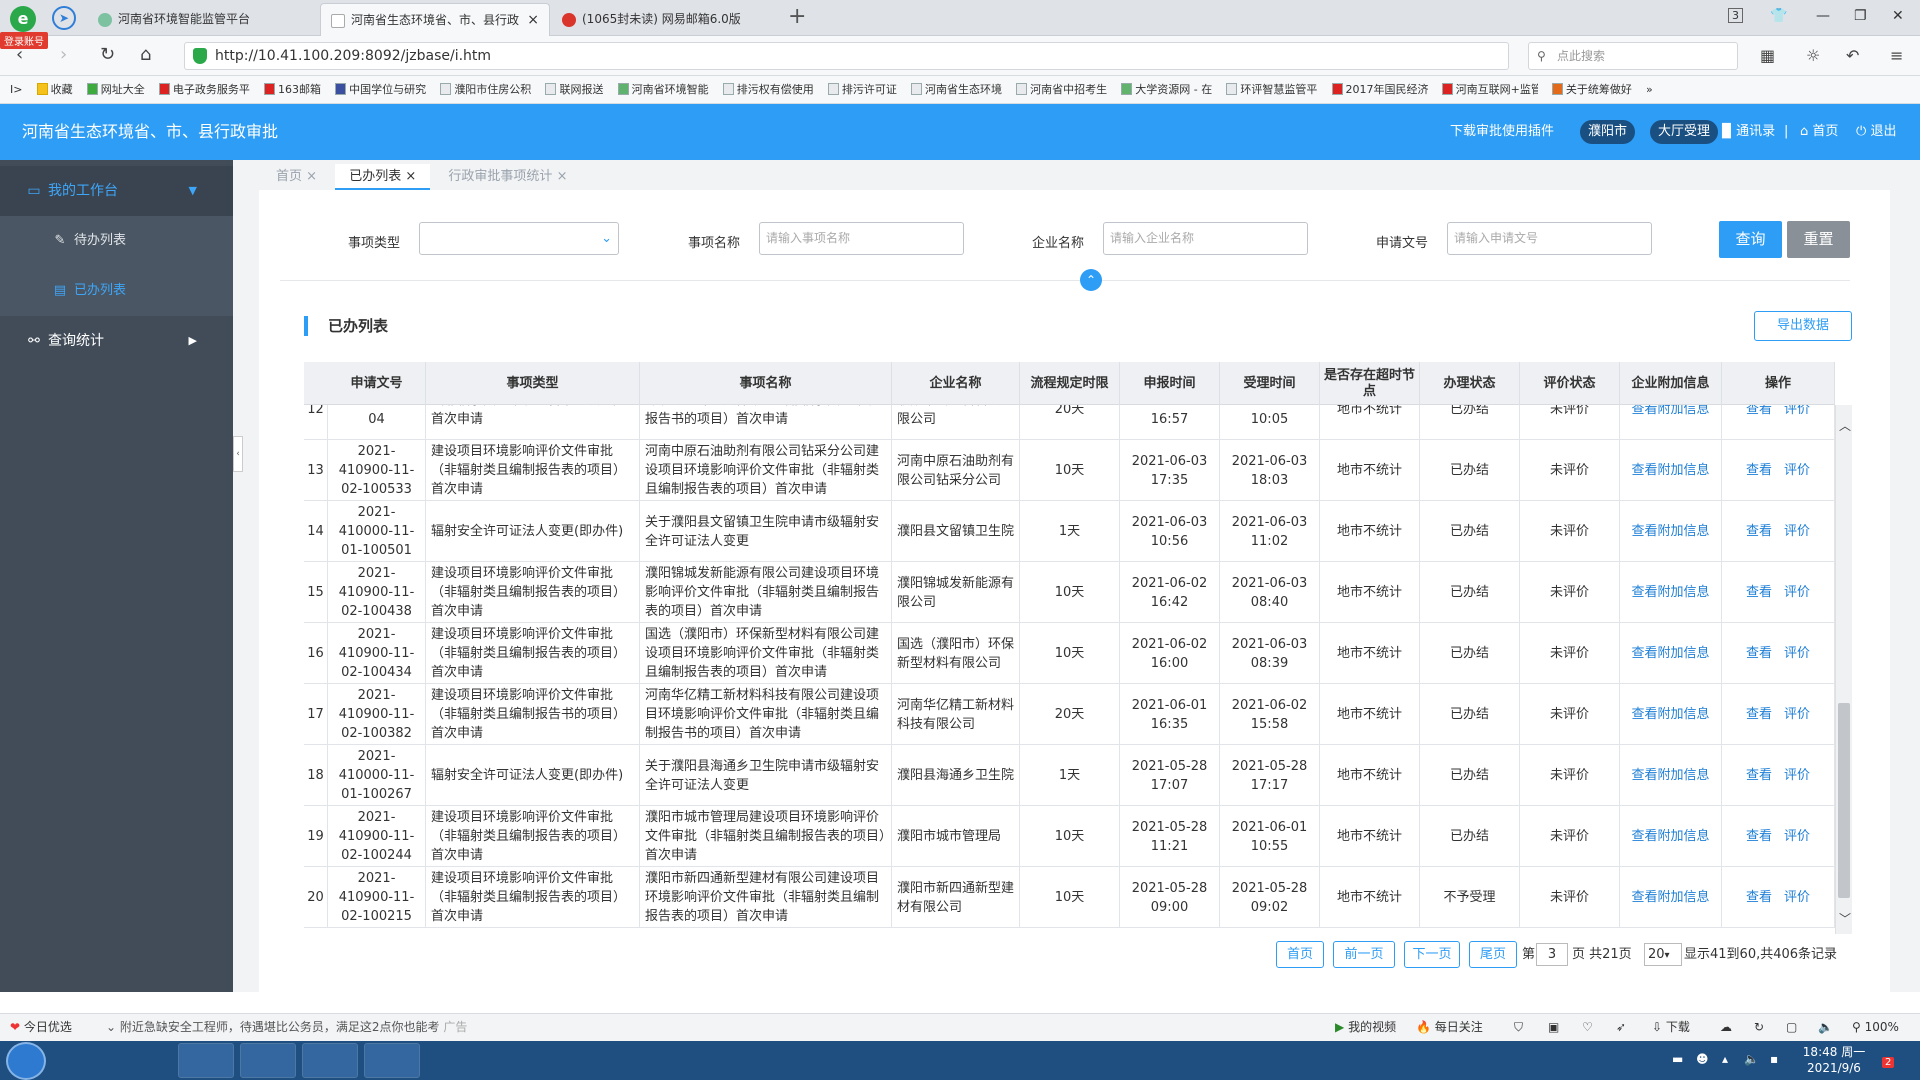 Image resolution: width=1920 pixels, height=1080 pixels. I want to click on rocket-icon: ➶, so click(1621, 1027).